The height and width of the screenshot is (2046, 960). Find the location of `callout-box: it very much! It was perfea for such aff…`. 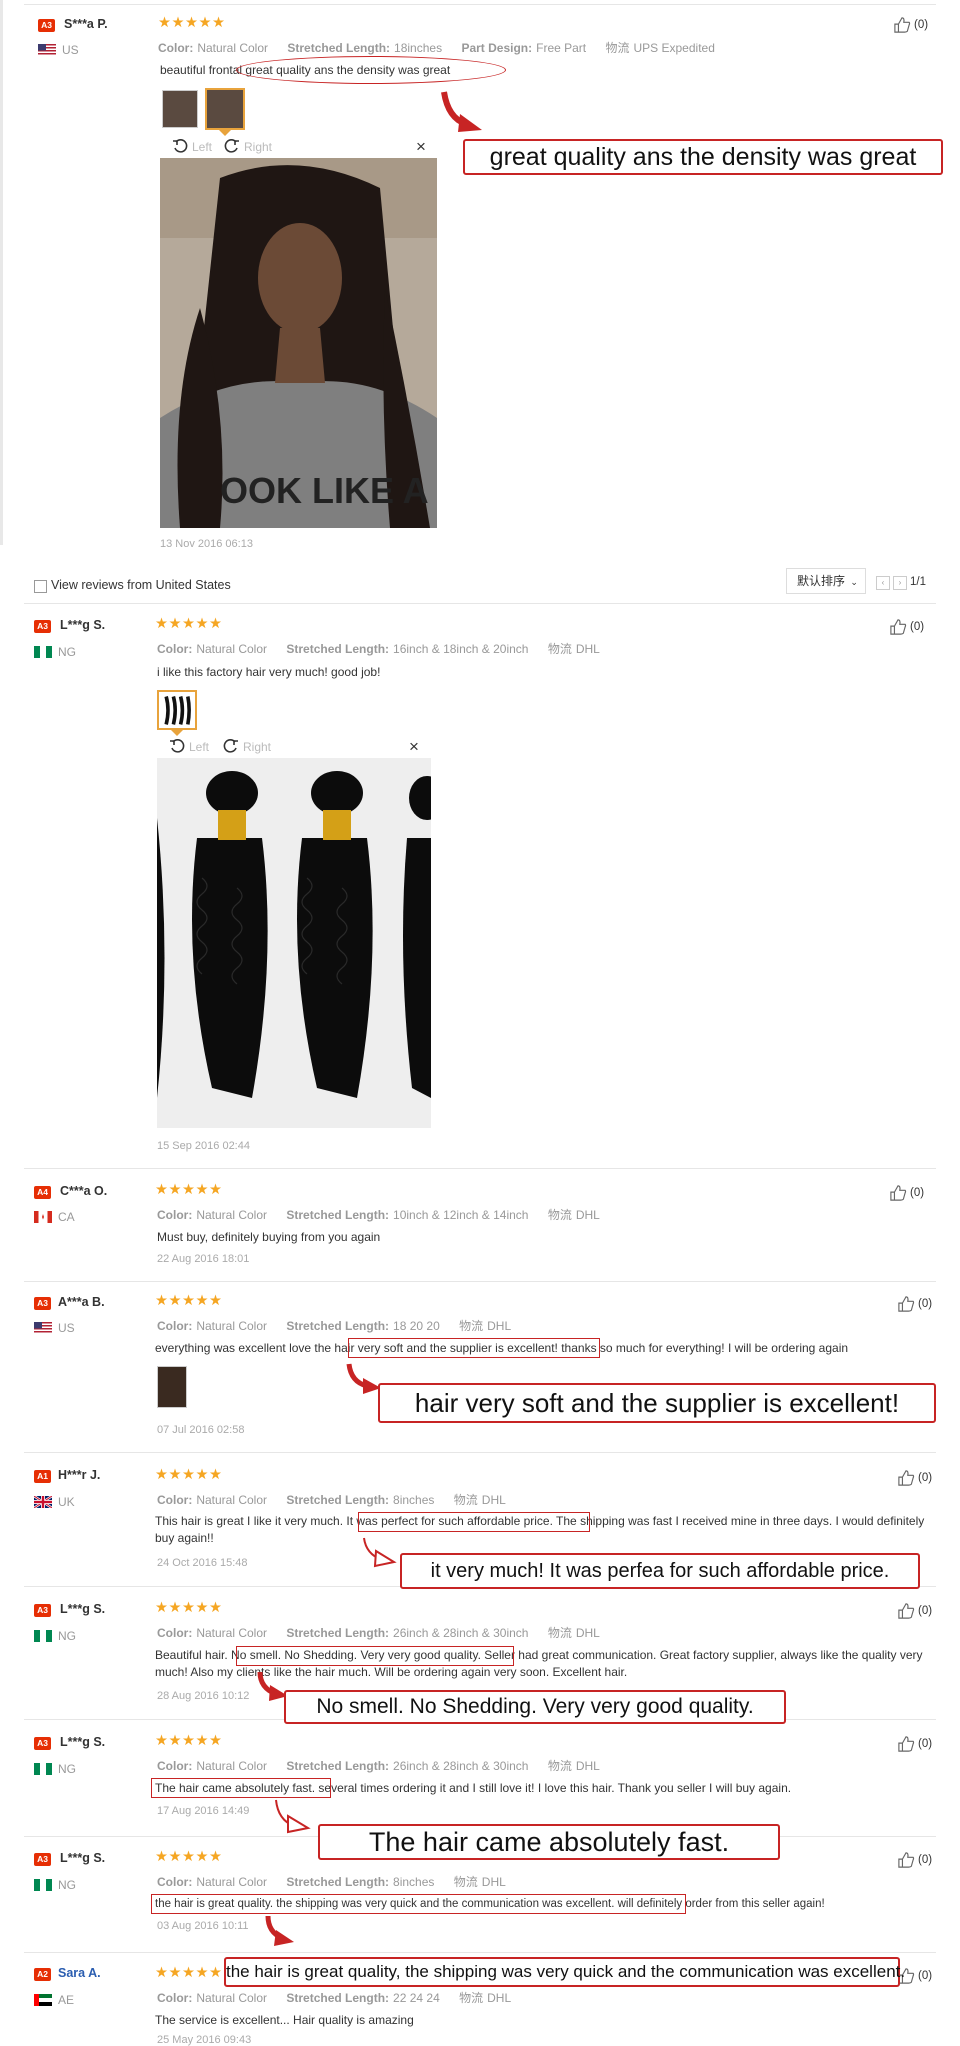

callout-box: it very much! It was perfea for such aff… is located at coordinates (660, 1571).